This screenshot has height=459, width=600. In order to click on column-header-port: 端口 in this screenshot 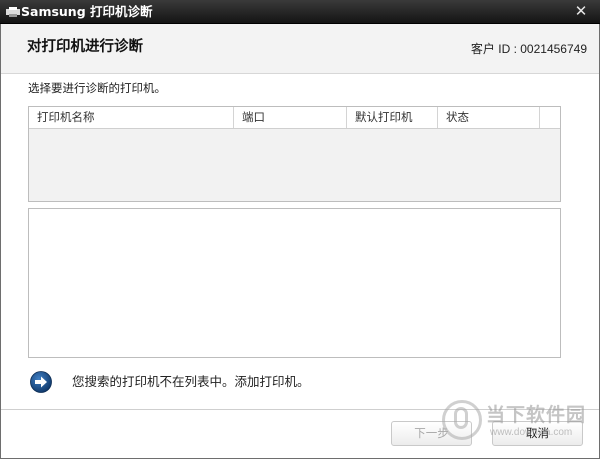, I will do `click(290, 117)`.